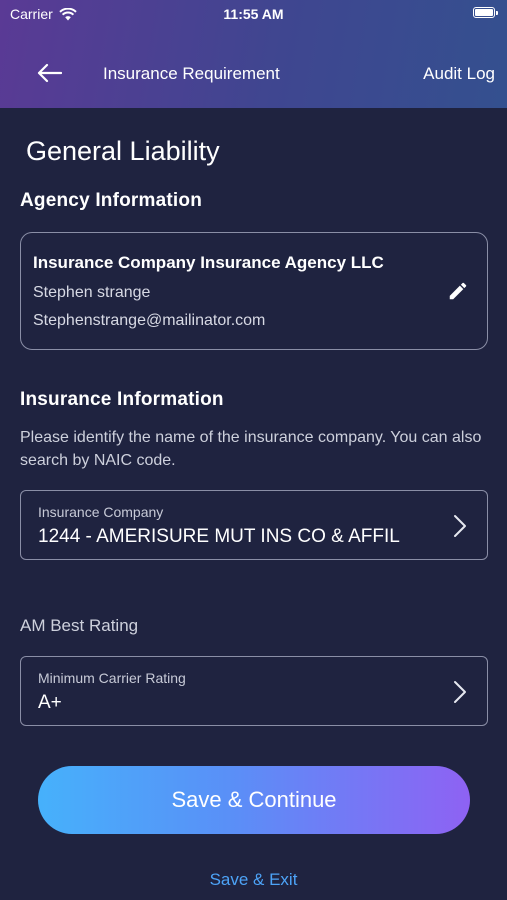  What do you see at coordinates (254, 800) in the screenshot?
I see `save-continue-button: Save & Continue` at bounding box center [254, 800].